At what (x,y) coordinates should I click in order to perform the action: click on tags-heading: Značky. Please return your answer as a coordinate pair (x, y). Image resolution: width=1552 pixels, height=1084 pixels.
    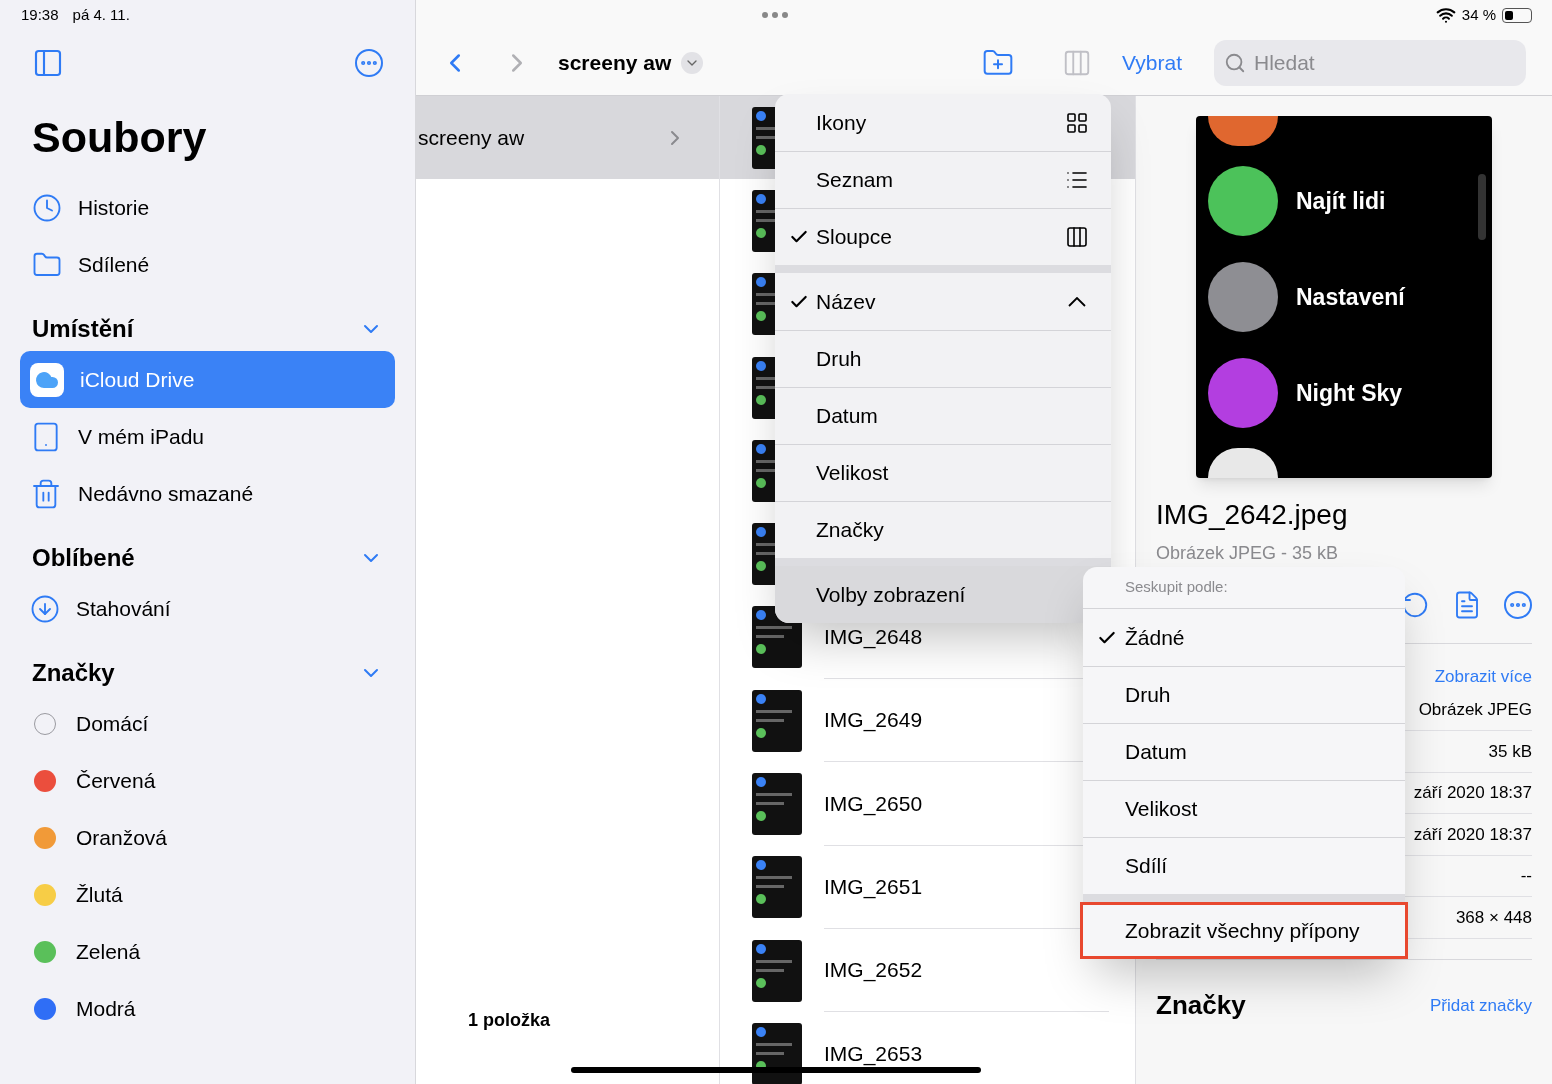
    Looking at the image, I should click on (1201, 1006).